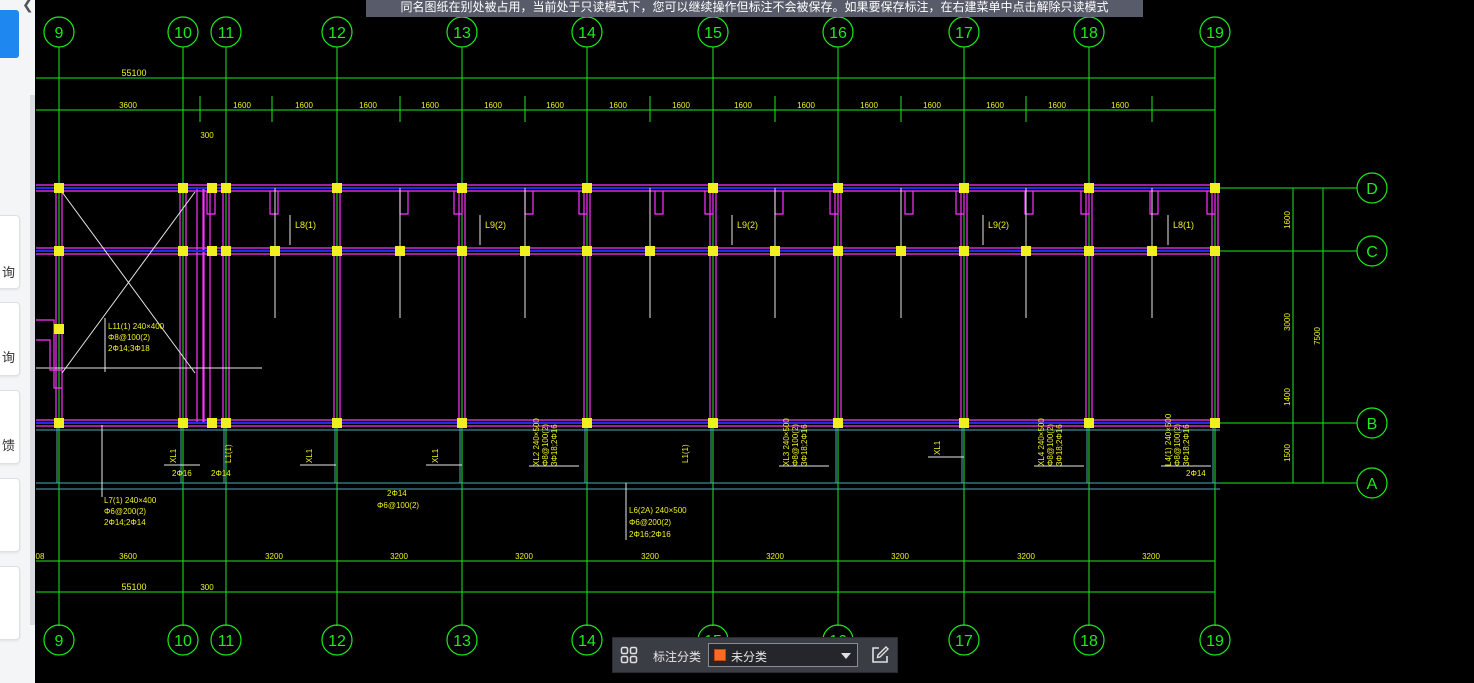 The height and width of the screenshot is (683, 1474). Describe the element at coordinates (9, 272) in the screenshot. I see `side-tab-1-label: 询` at that location.